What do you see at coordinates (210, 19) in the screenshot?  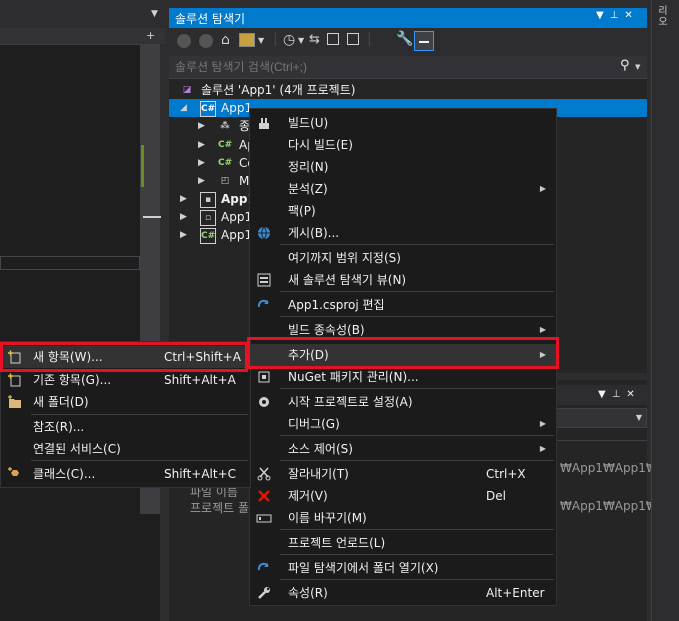 I see `solution-explorer-title: 솔루션 탐색기` at bounding box center [210, 19].